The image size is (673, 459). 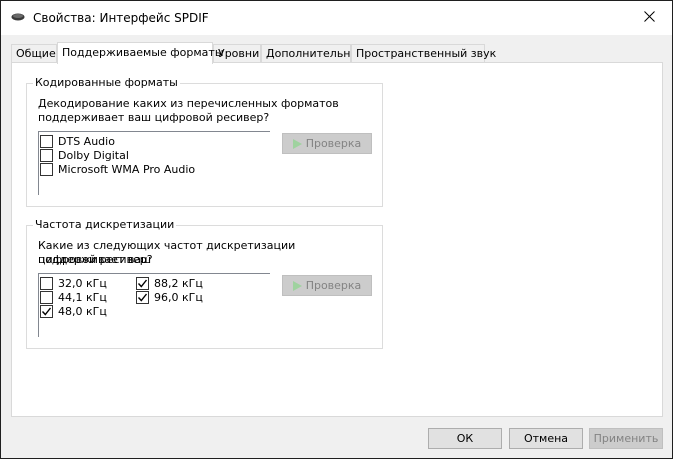 I want to click on rate-48-checkbox, so click(x=46, y=311).